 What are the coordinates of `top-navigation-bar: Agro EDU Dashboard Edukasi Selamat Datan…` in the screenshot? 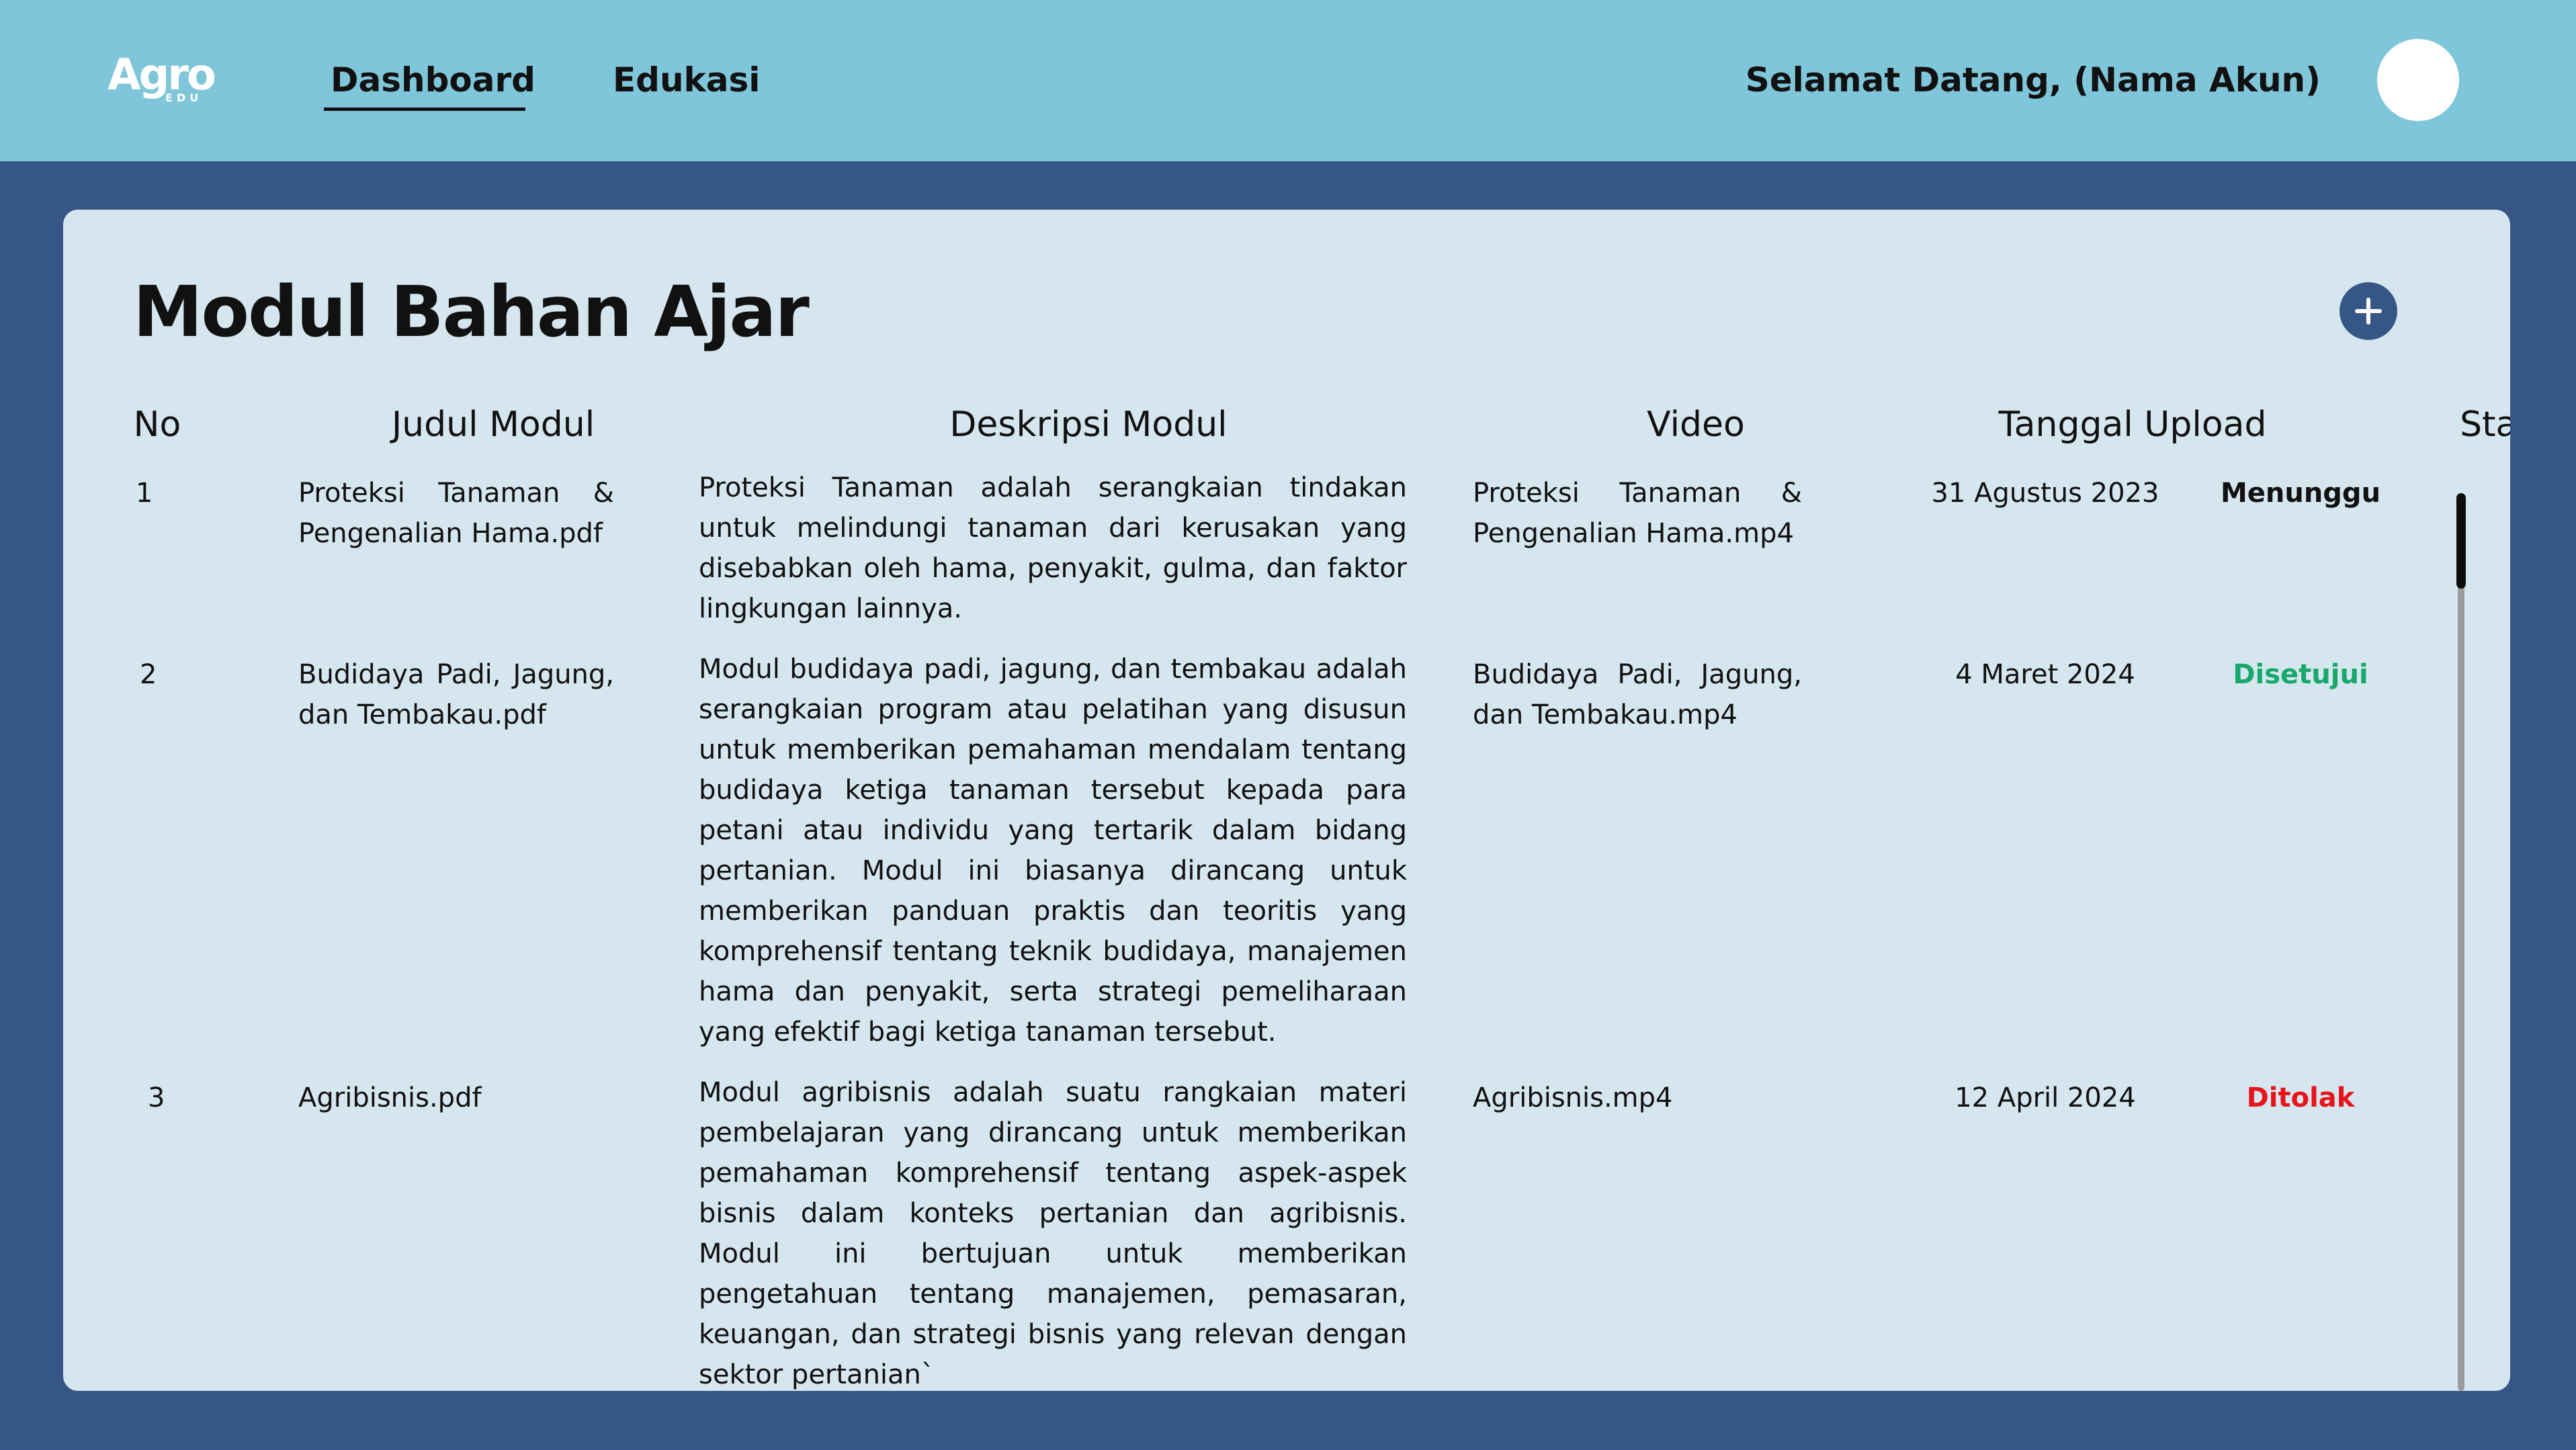 It's located at (1288, 80).